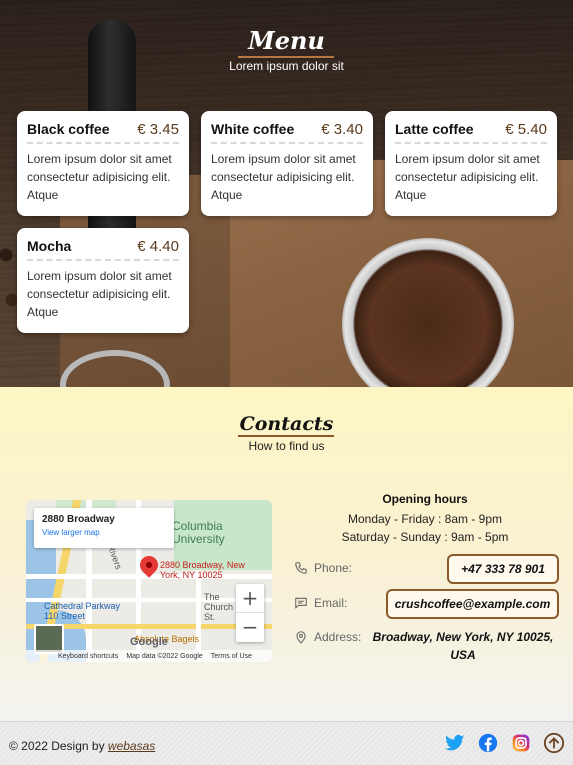  I want to click on instagram-icon, so click(521, 743).